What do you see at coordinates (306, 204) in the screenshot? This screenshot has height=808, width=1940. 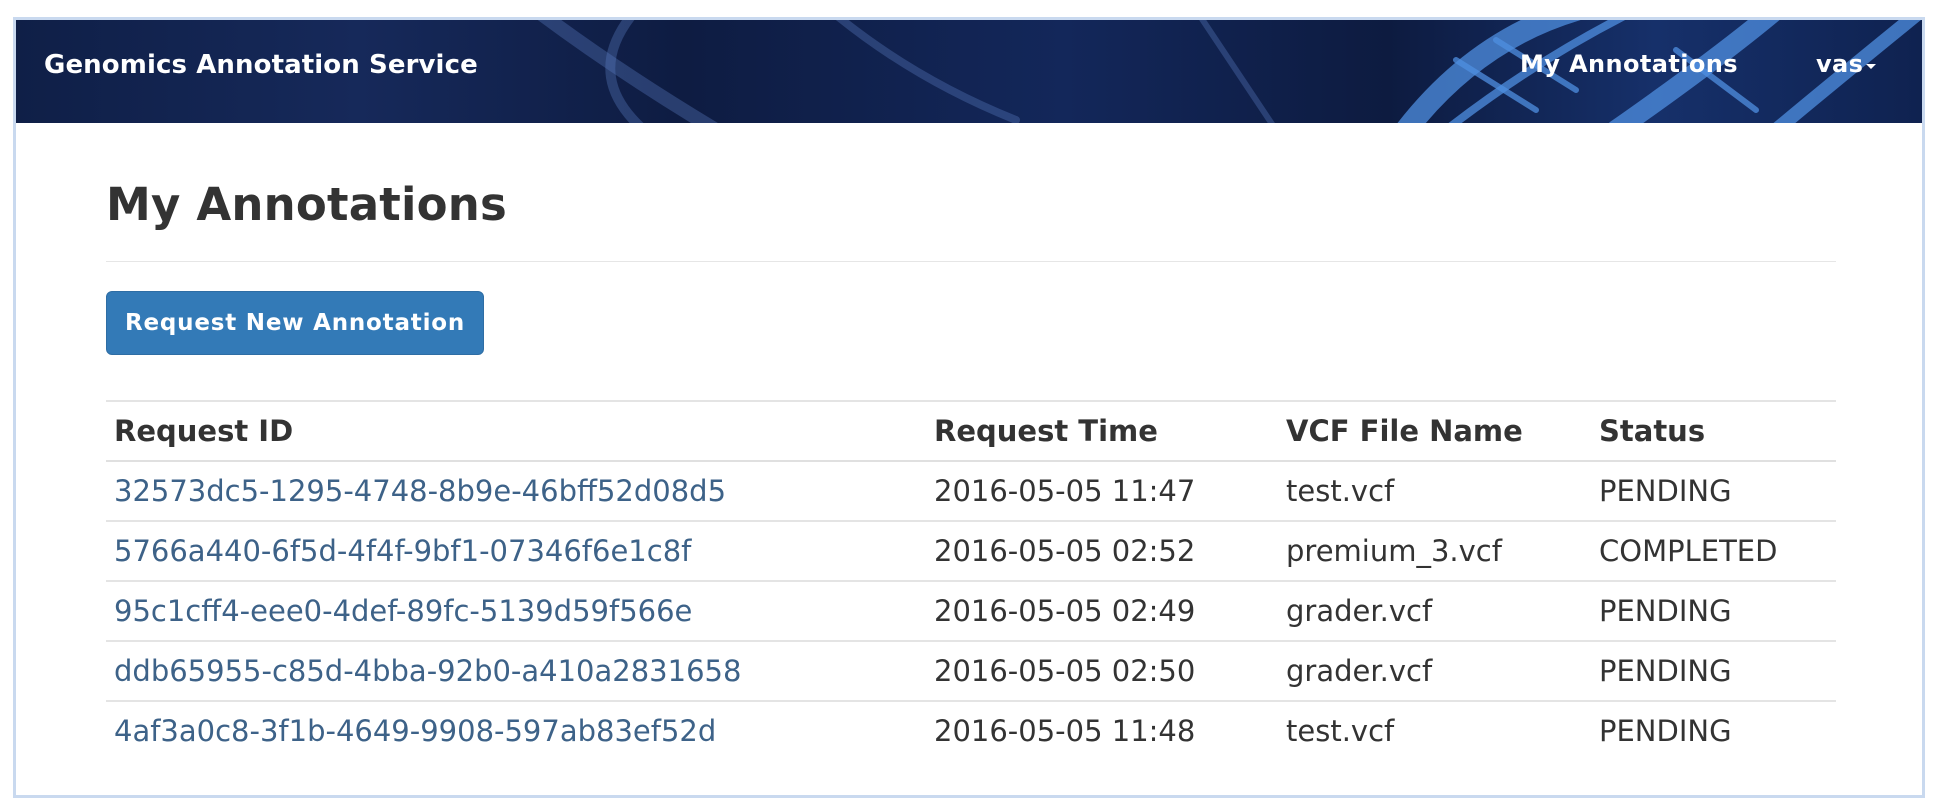 I see `page-title: My Annotations` at bounding box center [306, 204].